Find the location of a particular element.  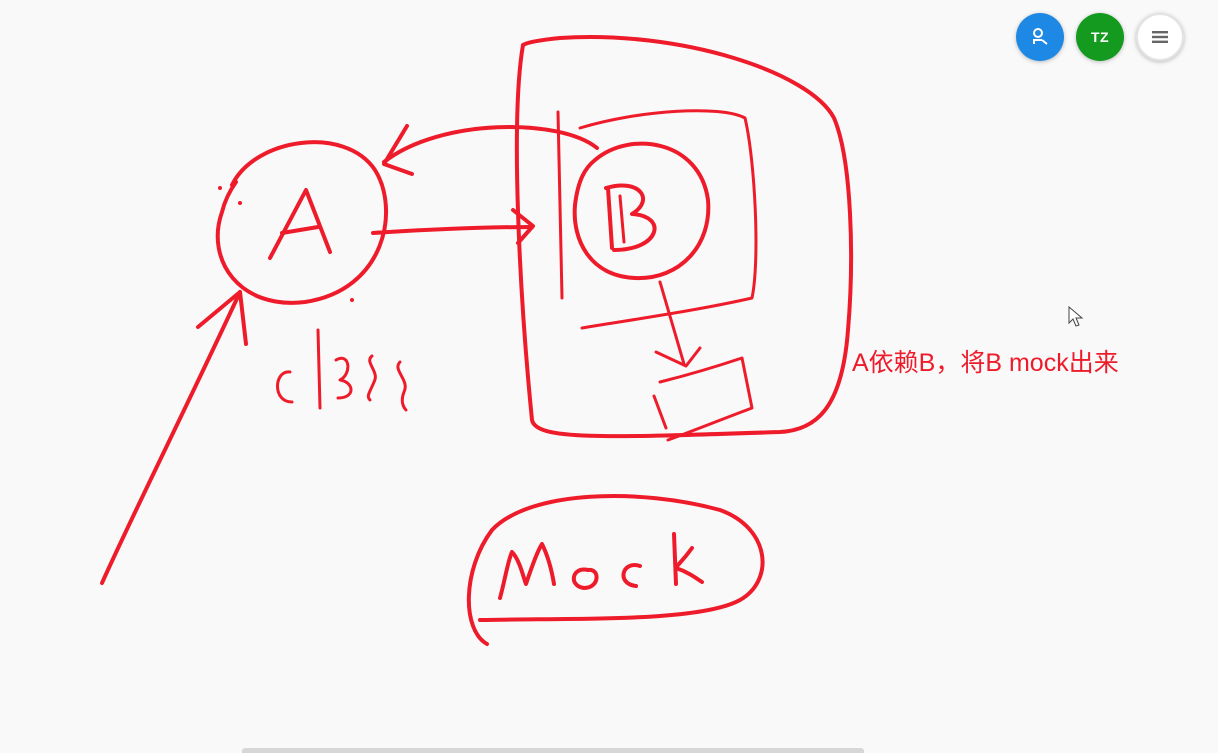

mock-oval is located at coordinates (615, 570).